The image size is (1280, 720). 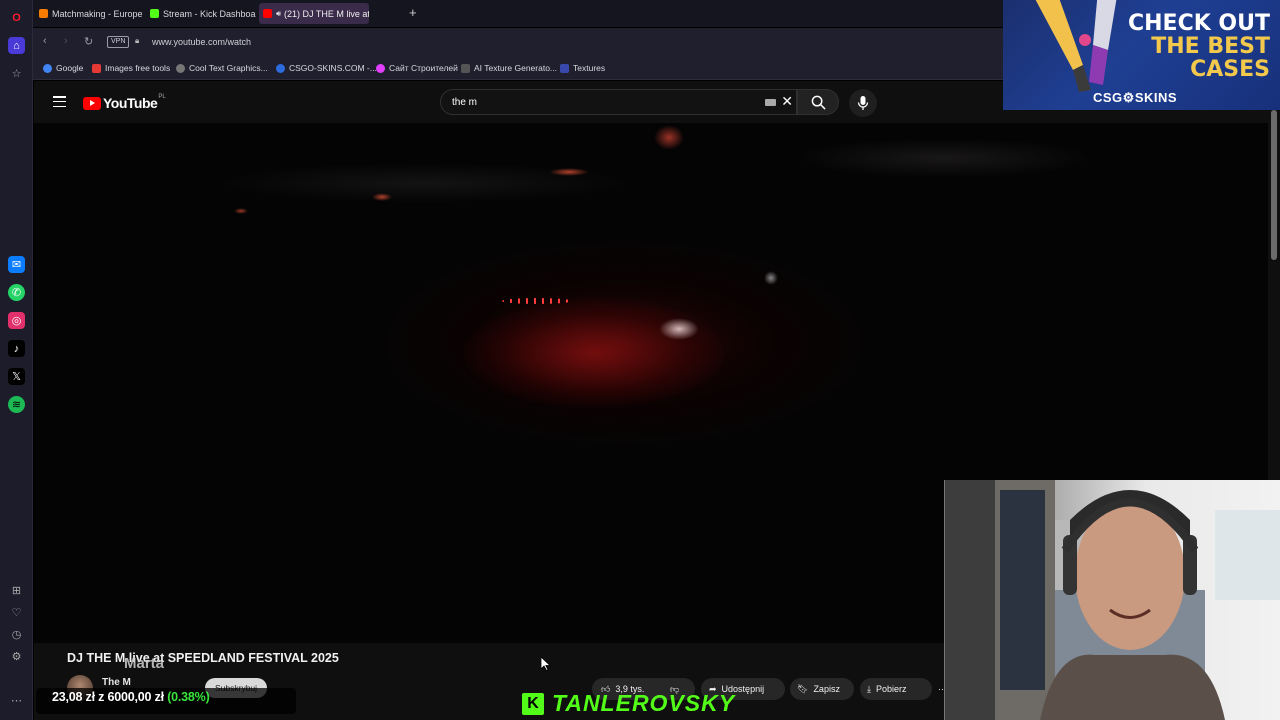 I want to click on voice-search-button, so click(x=863, y=103).